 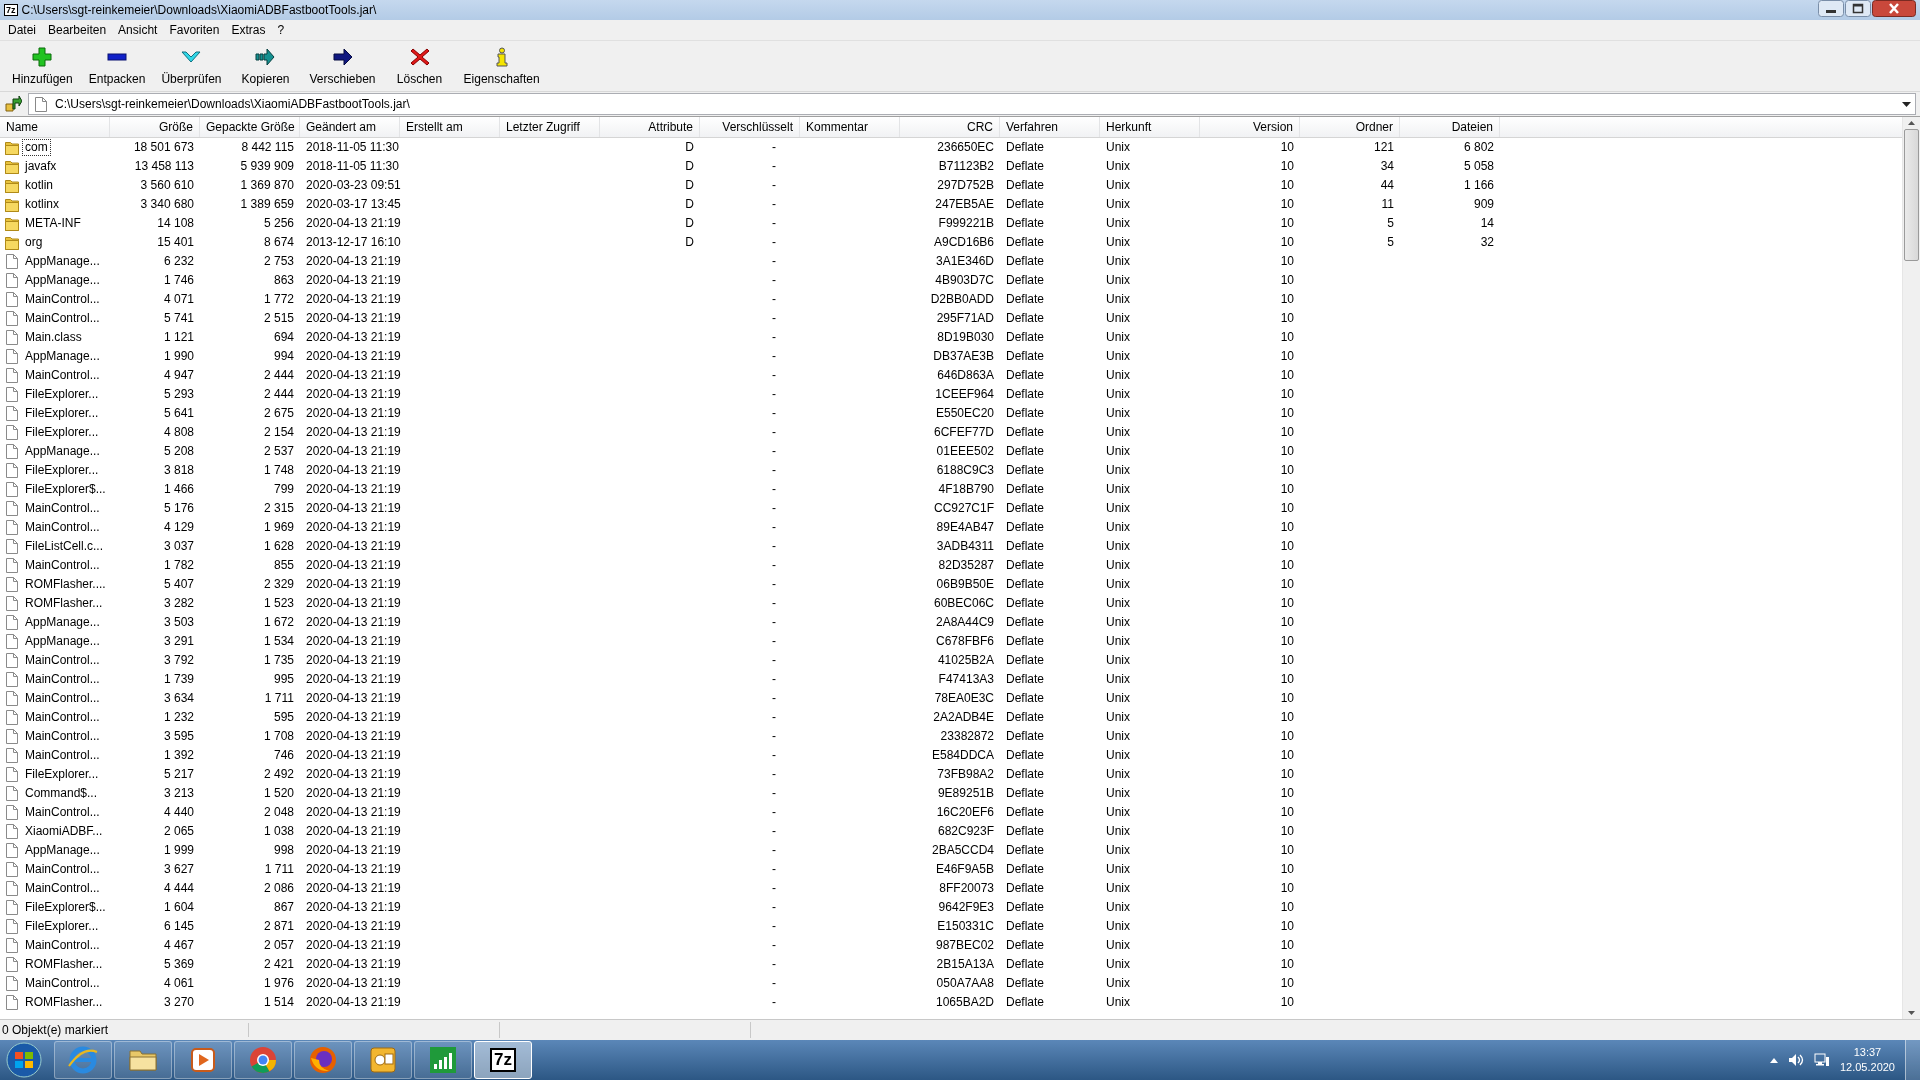 What do you see at coordinates (278, 641) in the screenshot?
I see `table-cell-text: 1 534` at bounding box center [278, 641].